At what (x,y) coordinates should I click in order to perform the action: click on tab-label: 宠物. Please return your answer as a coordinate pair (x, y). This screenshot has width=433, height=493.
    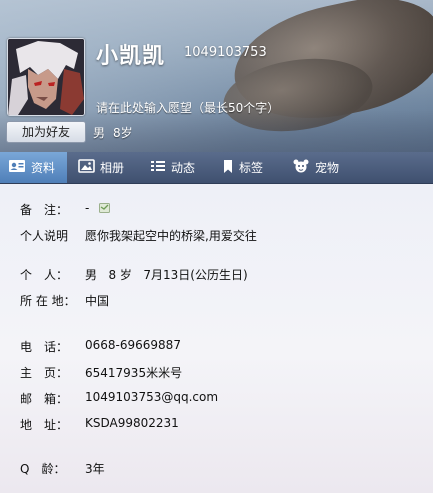
    Looking at the image, I should click on (327, 168).